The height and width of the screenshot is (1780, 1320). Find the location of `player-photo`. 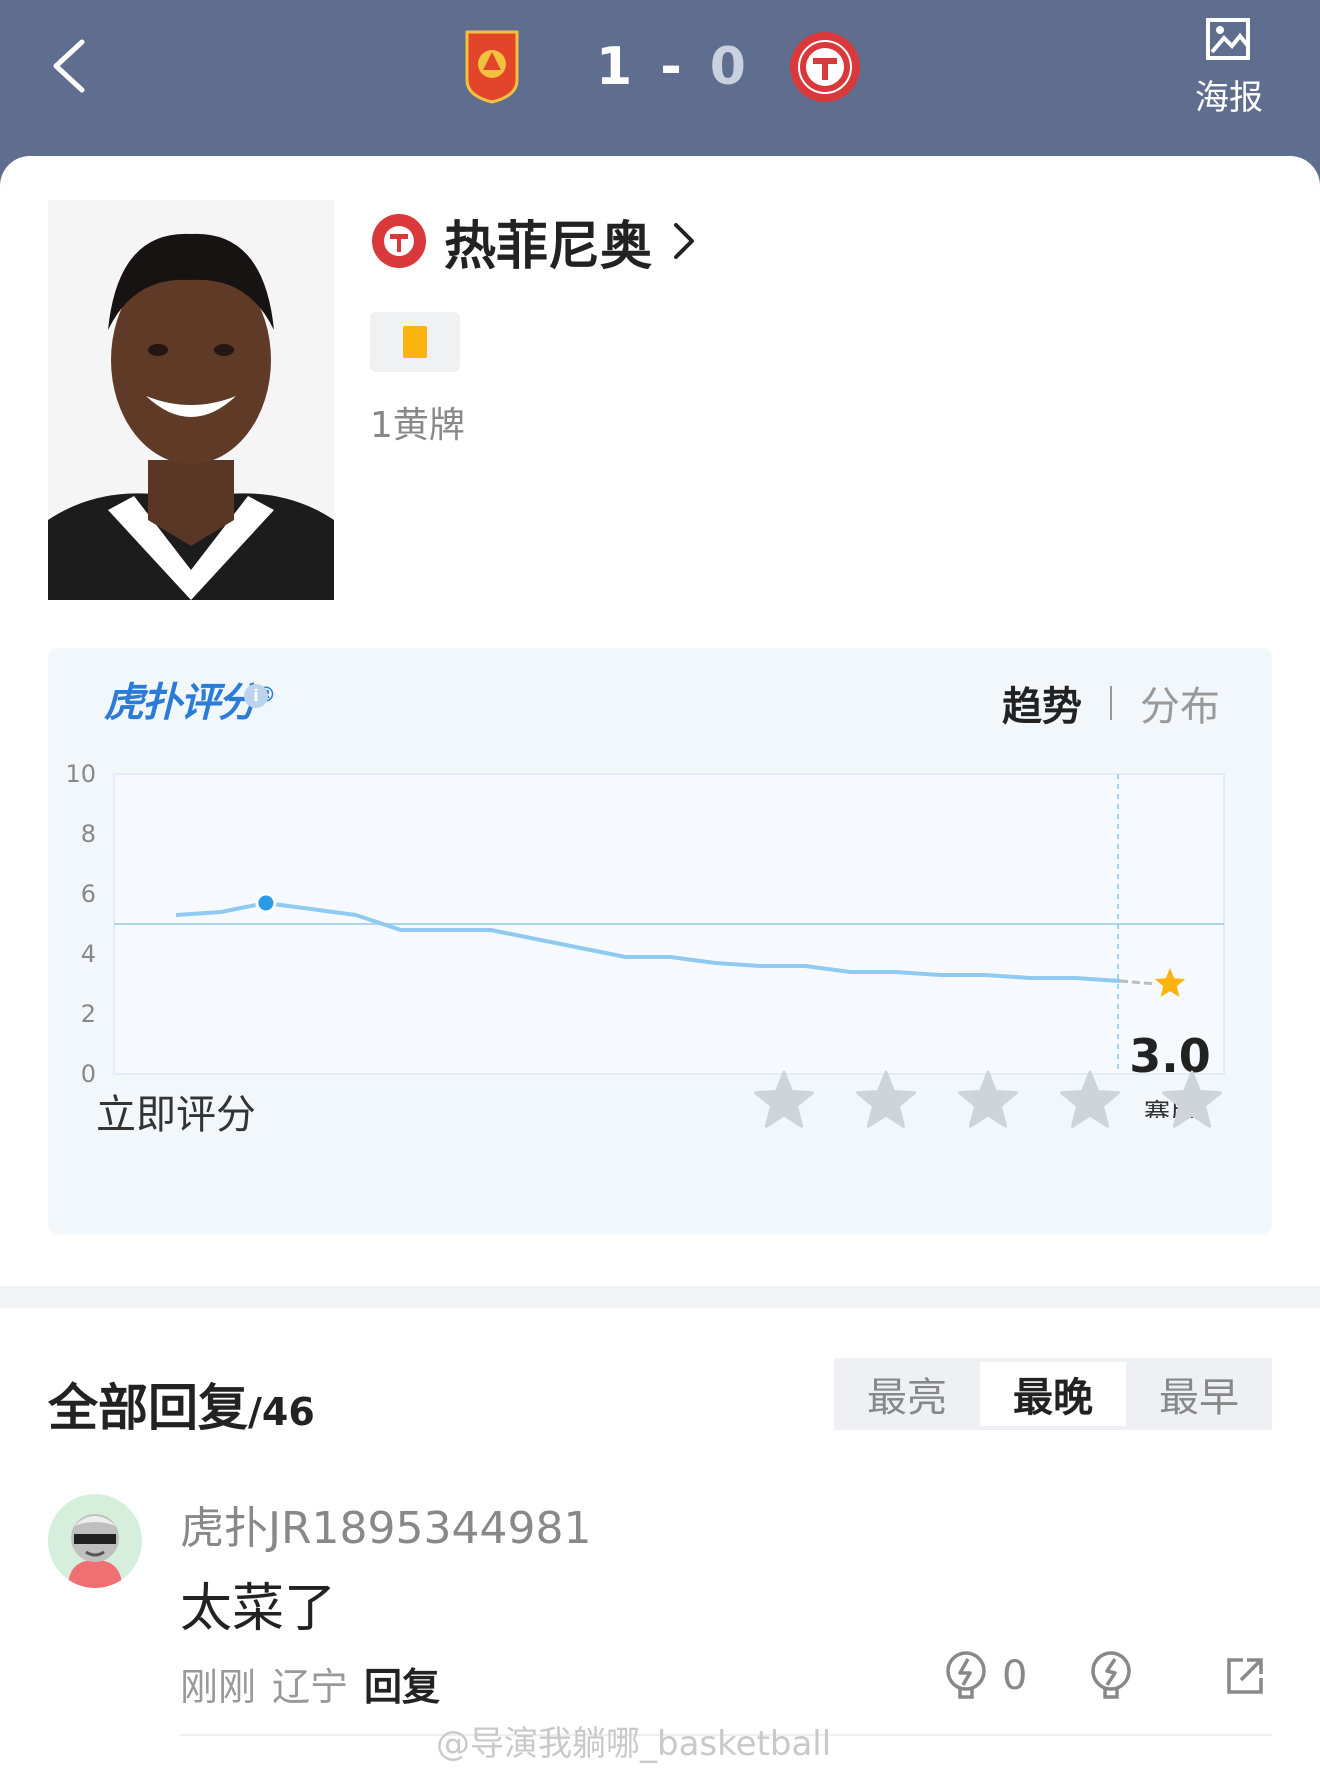

player-photo is located at coordinates (191, 400).